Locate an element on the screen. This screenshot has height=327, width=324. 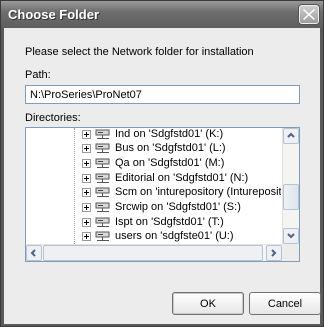
tree-item-label: Qa on 'Sdgfstd01' (M:) is located at coordinates (170, 163).